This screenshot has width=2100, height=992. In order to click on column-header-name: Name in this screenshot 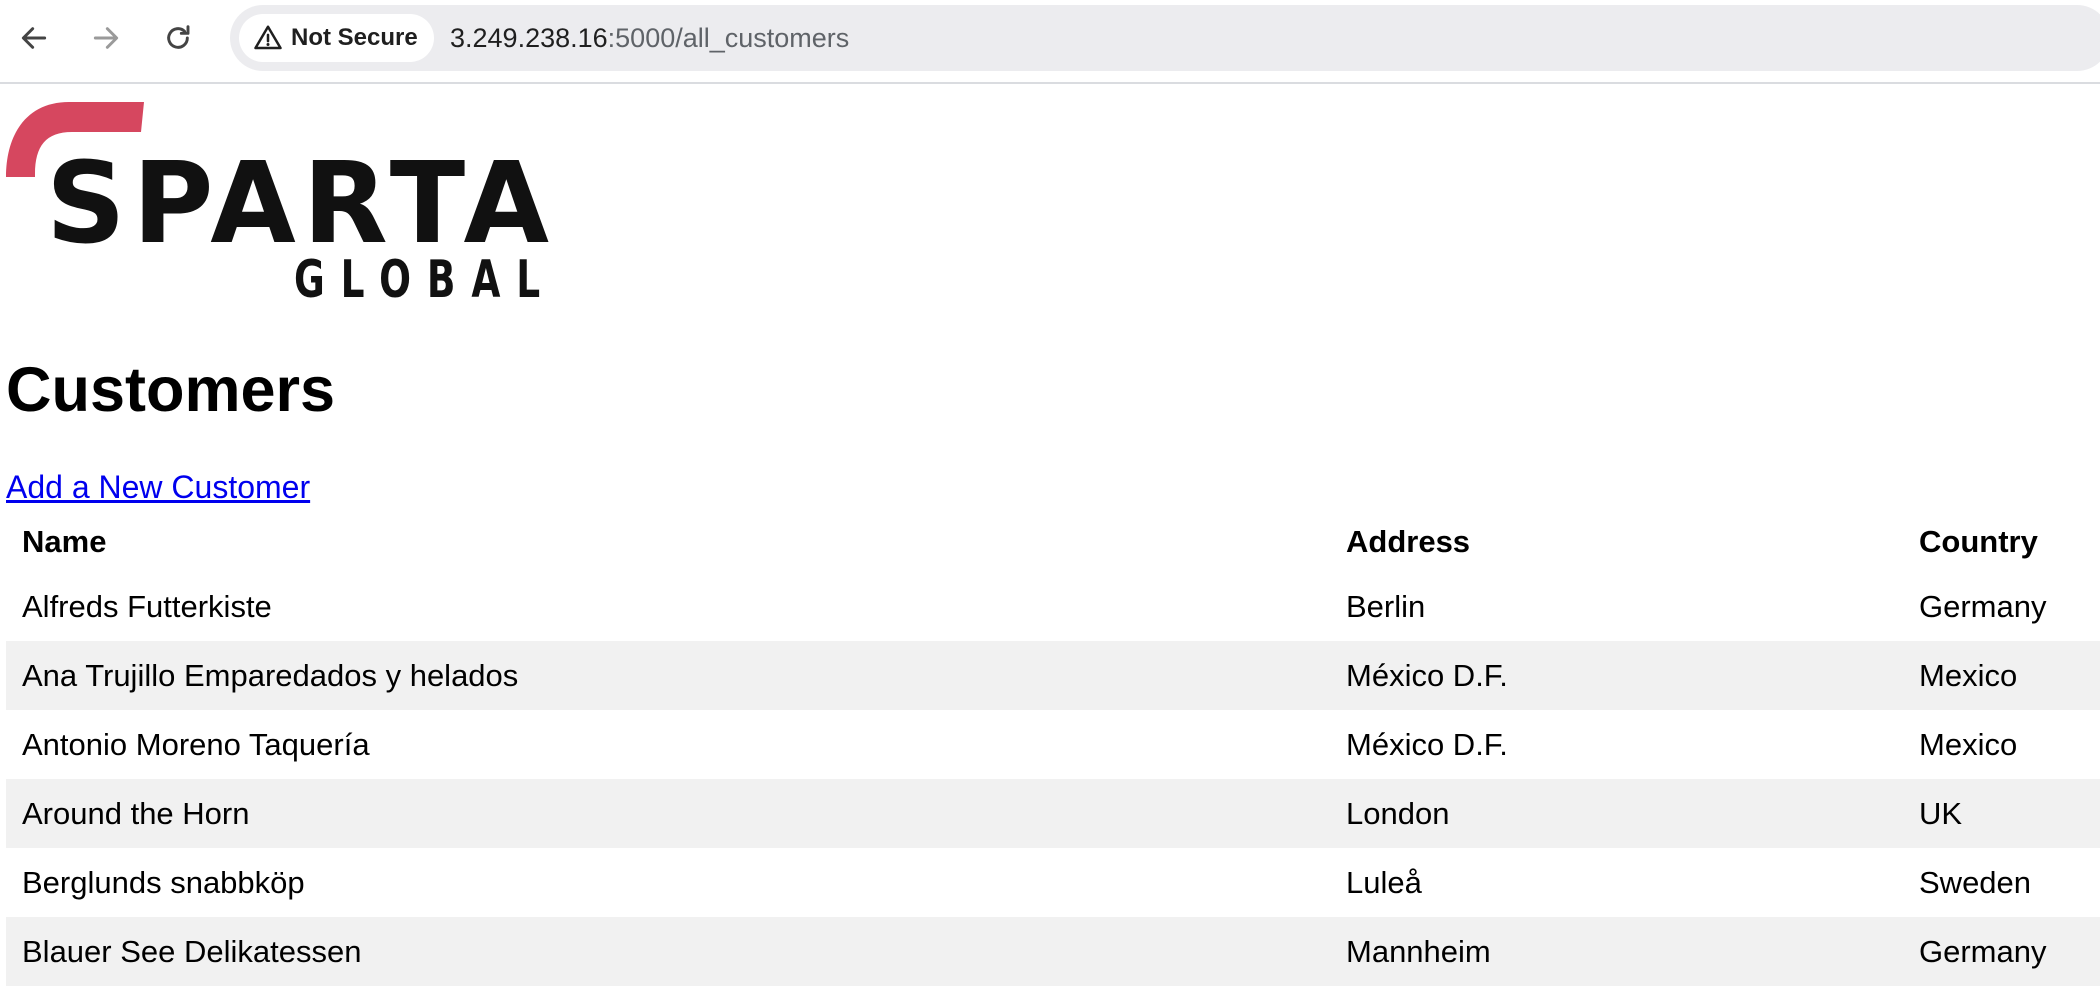, I will do `click(64, 541)`.